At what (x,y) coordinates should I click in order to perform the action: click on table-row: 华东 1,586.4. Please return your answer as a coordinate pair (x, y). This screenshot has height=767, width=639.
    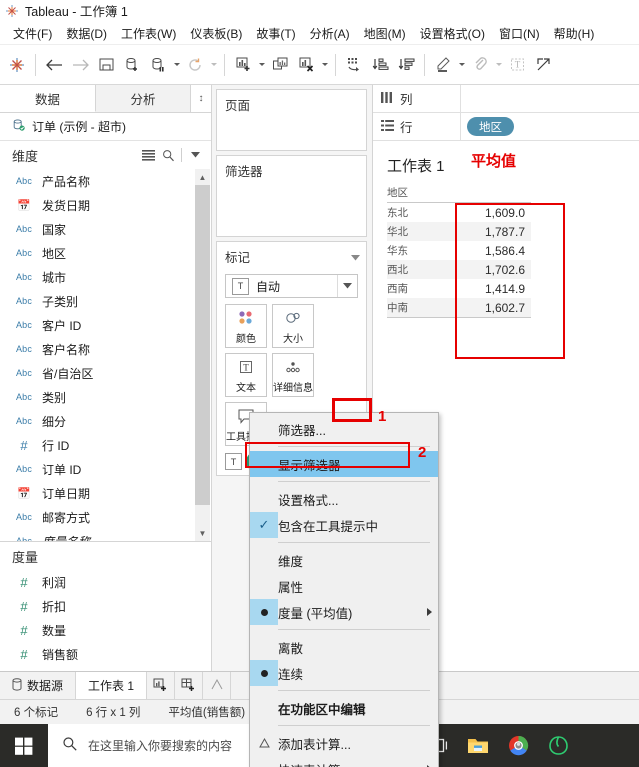
    Looking at the image, I should click on (459, 250).